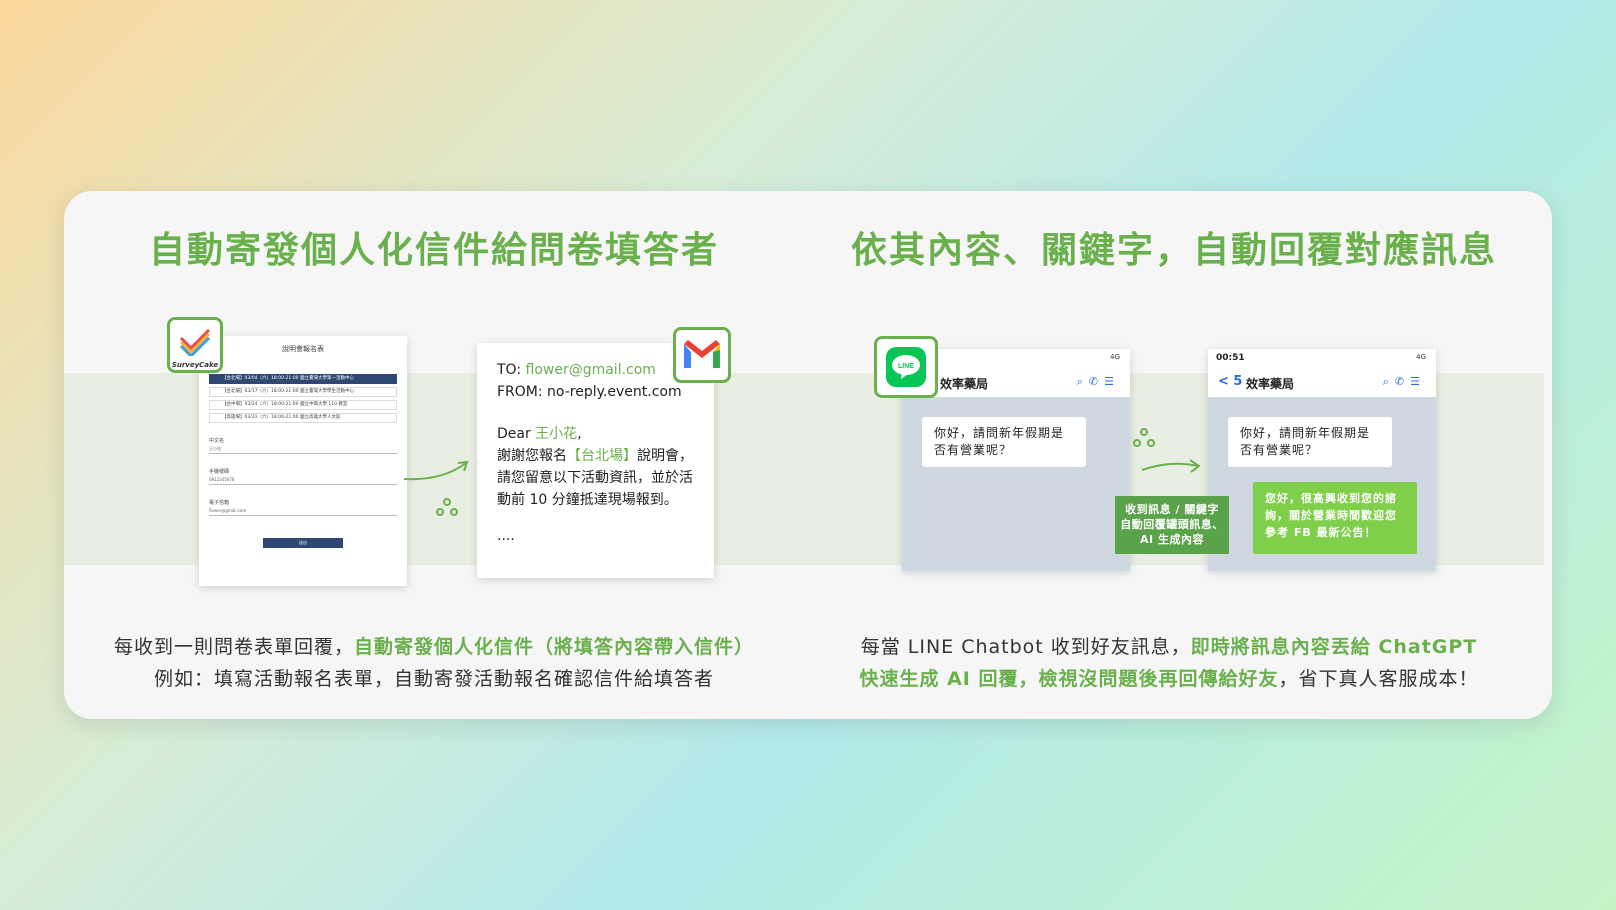  Describe the element at coordinates (195, 365) in the screenshot. I see `surveycake-name: SurveyCake` at that location.